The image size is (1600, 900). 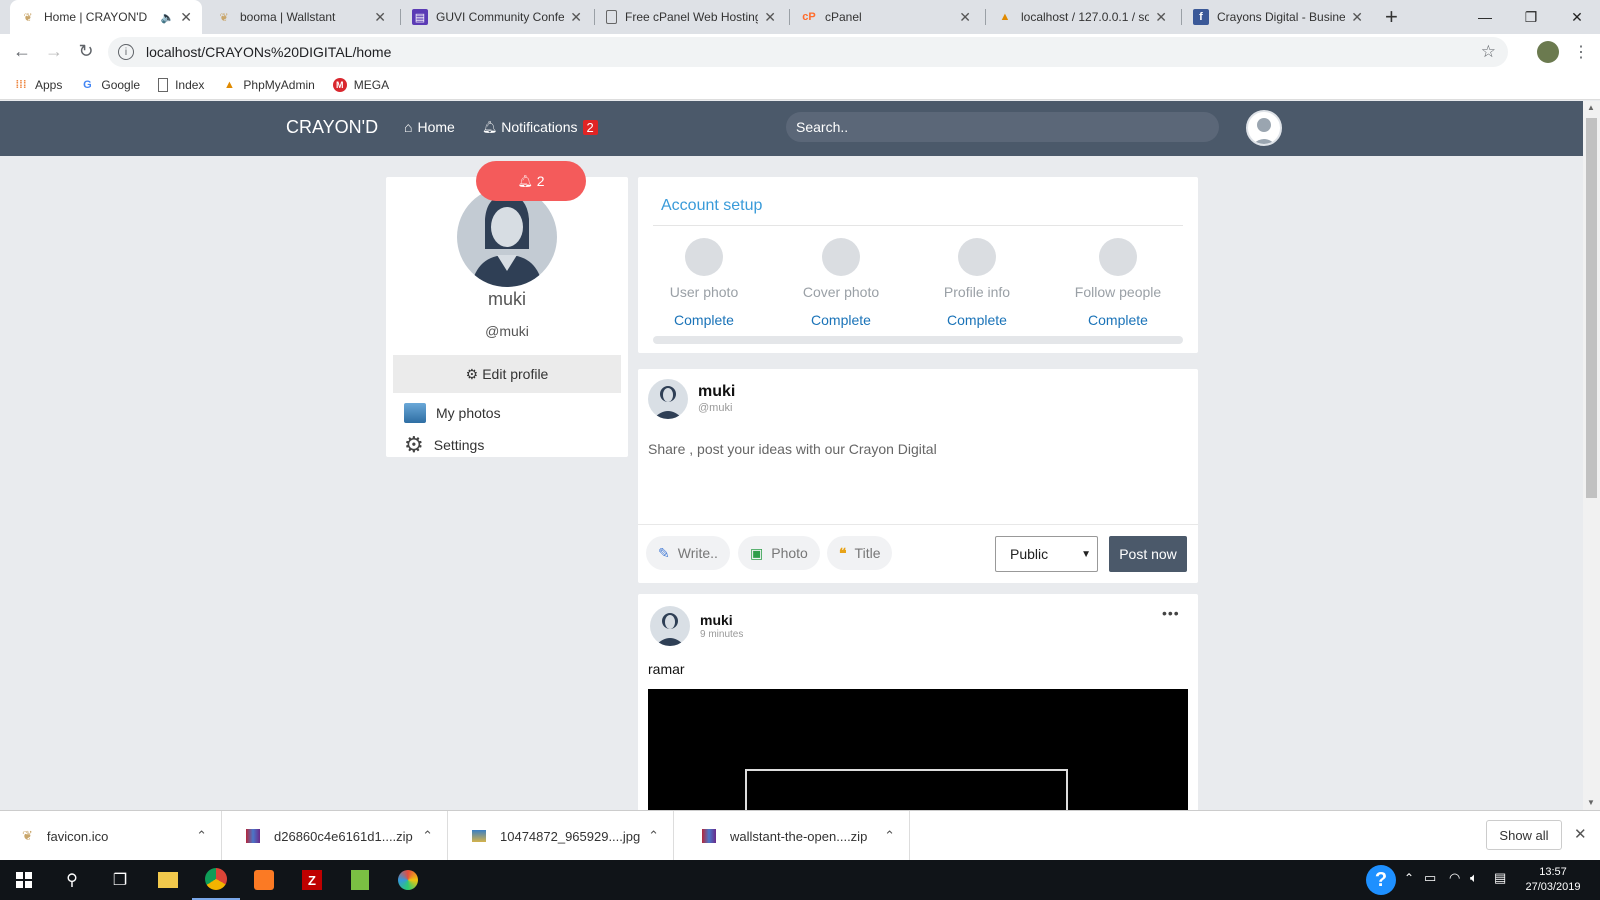 What do you see at coordinates (1046, 554) in the screenshot?
I see `privacy-select: Public ▼` at bounding box center [1046, 554].